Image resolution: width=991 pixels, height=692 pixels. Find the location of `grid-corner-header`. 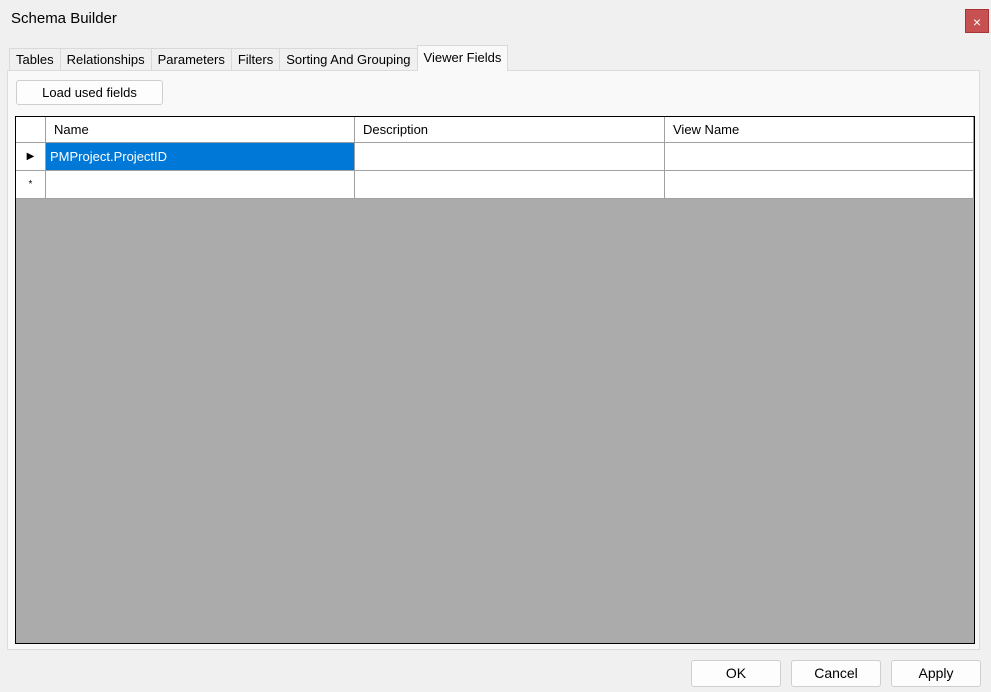

grid-corner-header is located at coordinates (31, 130).